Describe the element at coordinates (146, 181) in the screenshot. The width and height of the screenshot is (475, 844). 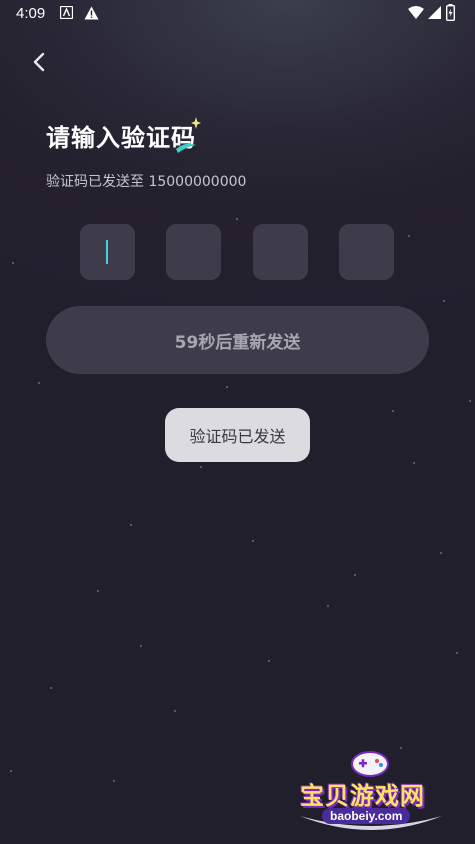
I see `code-sent-notice: 验证码已发送至 15000000000` at that location.